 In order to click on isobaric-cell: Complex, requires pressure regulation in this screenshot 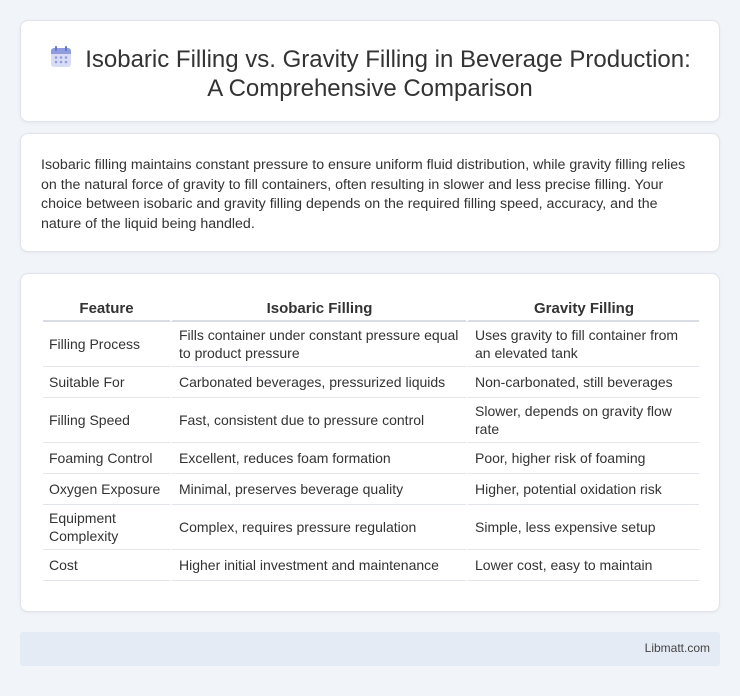, I will do `click(318, 527)`.